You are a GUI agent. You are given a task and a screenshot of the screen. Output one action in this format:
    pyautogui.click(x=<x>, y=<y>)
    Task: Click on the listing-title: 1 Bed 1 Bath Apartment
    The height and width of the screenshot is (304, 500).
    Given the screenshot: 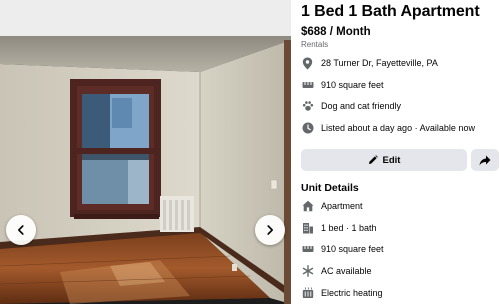 What is the action you would take?
    pyautogui.click(x=390, y=11)
    